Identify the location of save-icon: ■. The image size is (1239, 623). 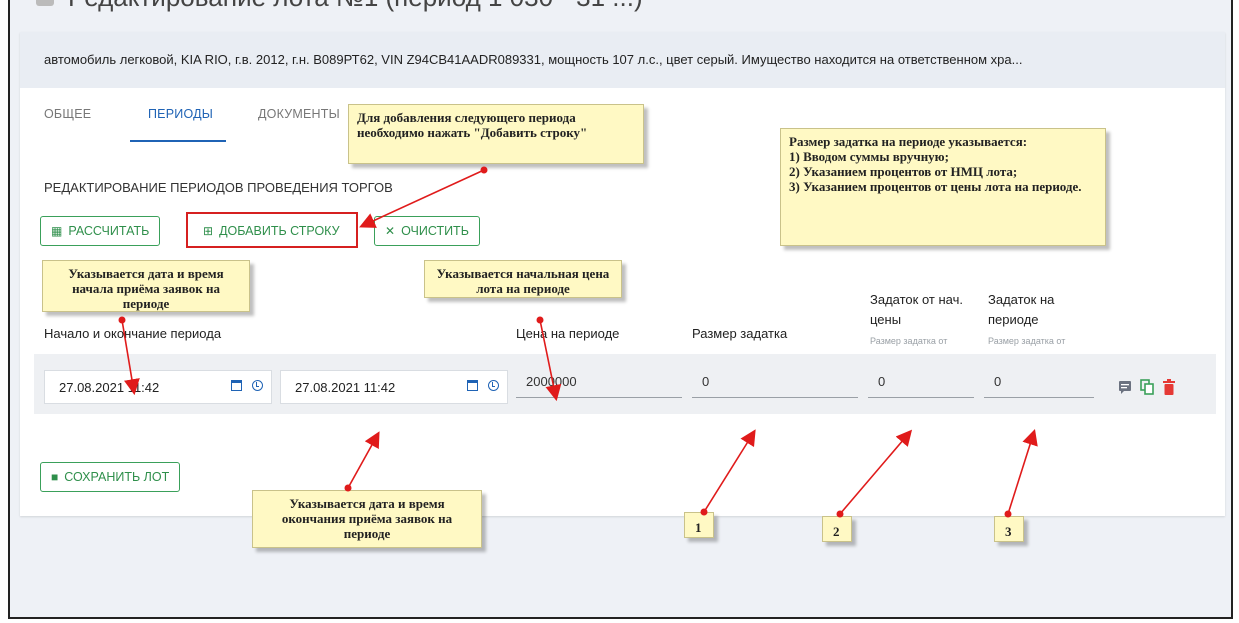
(55, 477).